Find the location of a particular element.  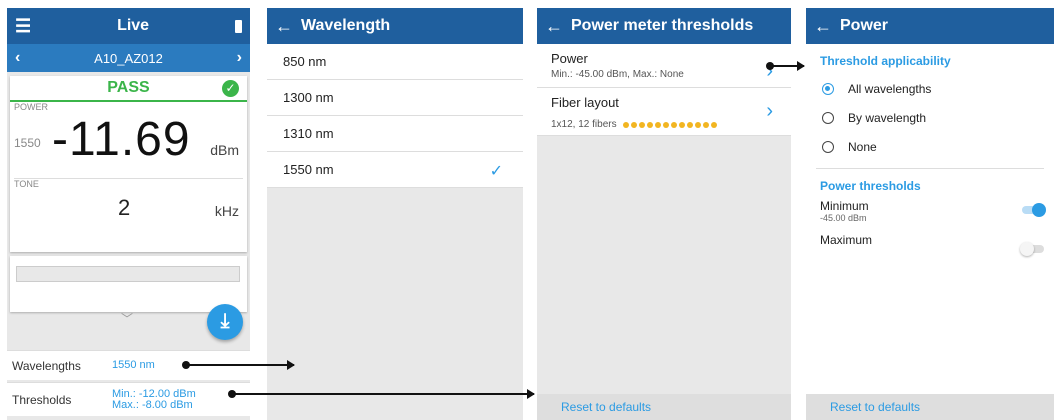

fiber-dots is located at coordinates (669, 124).